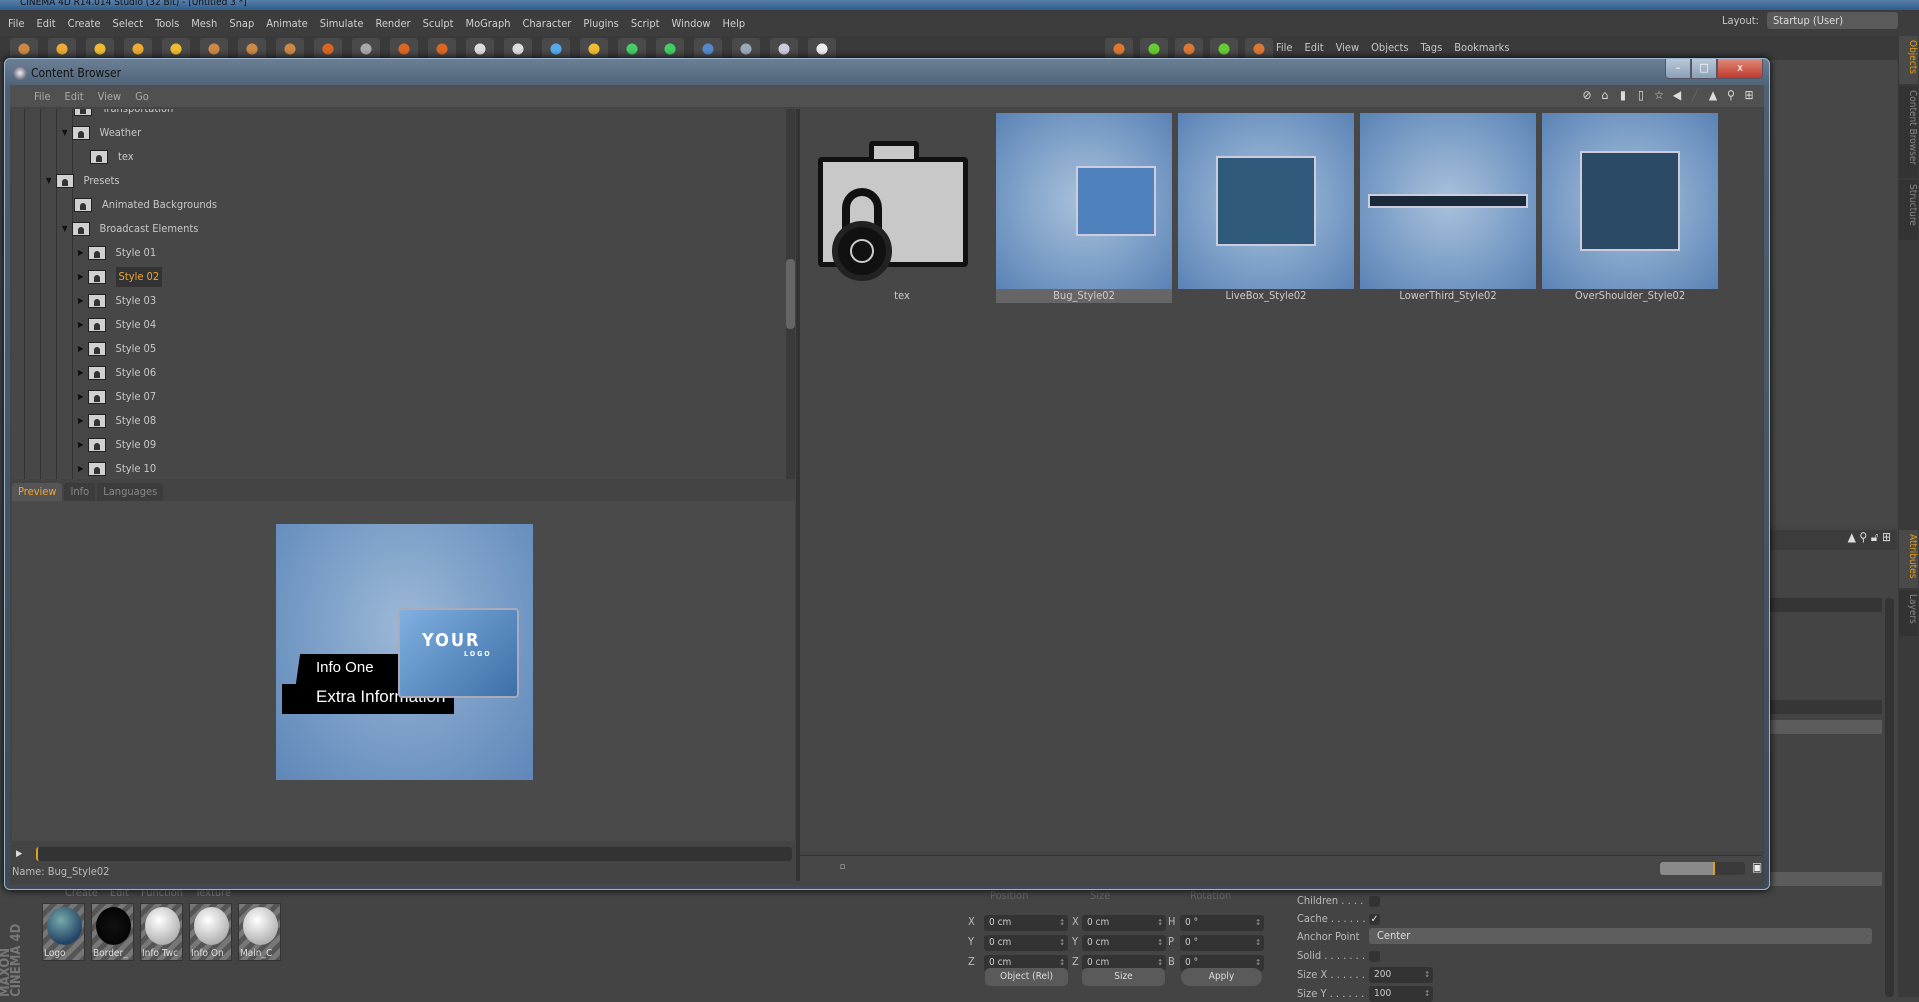 Image resolution: width=1919 pixels, height=1002 pixels. I want to click on render-picture-icon, so click(442, 49).